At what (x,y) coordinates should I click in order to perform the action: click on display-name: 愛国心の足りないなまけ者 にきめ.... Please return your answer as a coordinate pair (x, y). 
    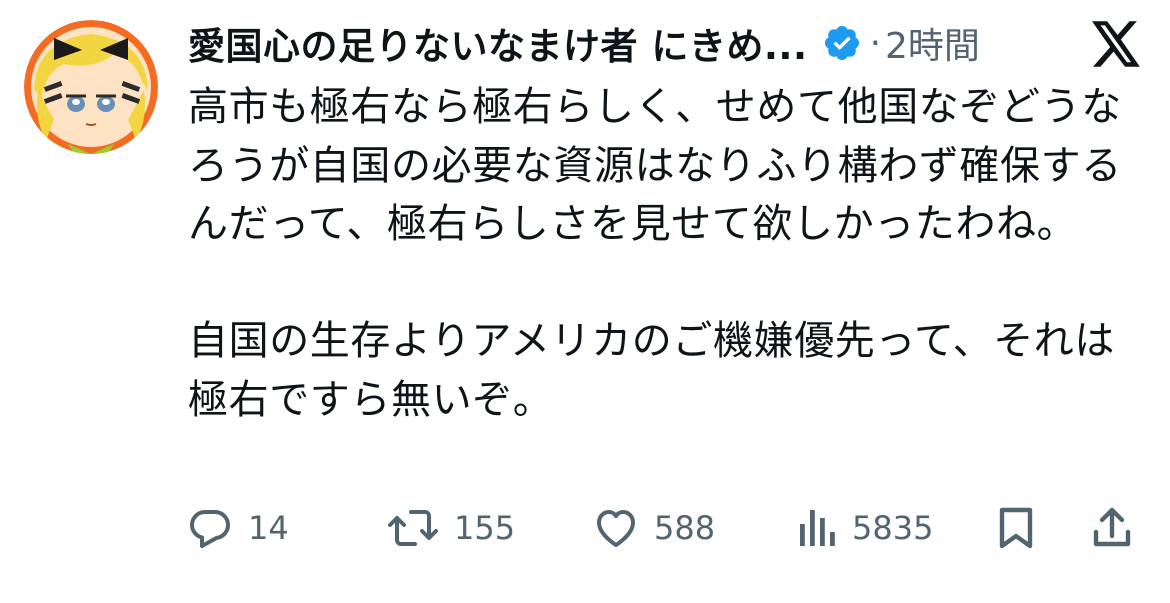
    Looking at the image, I should click on (498, 43).